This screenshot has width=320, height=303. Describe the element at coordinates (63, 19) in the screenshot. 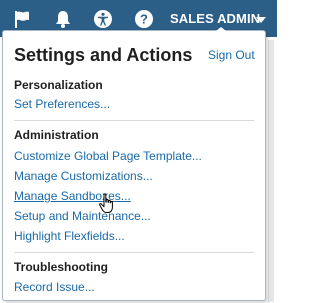

I see `bell-icon` at that location.